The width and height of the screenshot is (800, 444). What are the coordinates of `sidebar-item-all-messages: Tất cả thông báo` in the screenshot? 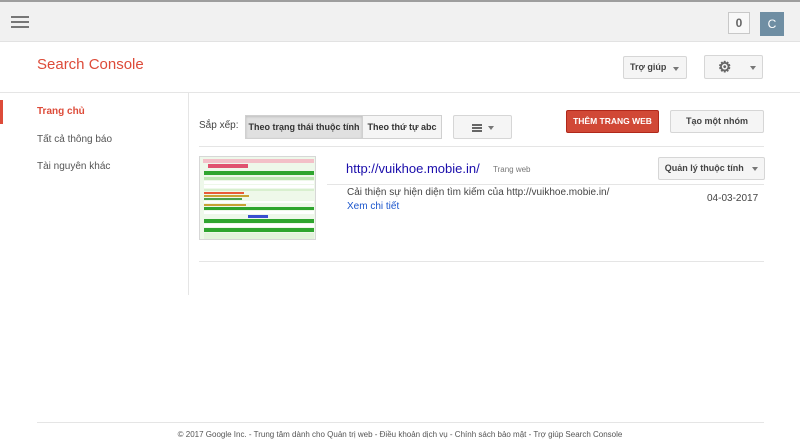 It's located at (74, 139).